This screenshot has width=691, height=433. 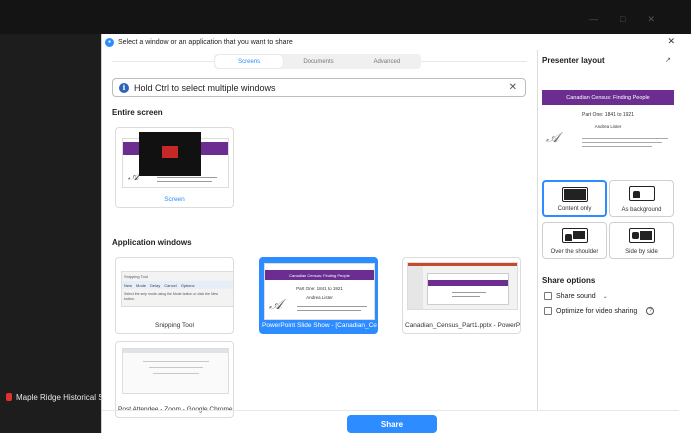 I want to click on presenter-layout-heading: Presenter layout, so click(x=573, y=60).